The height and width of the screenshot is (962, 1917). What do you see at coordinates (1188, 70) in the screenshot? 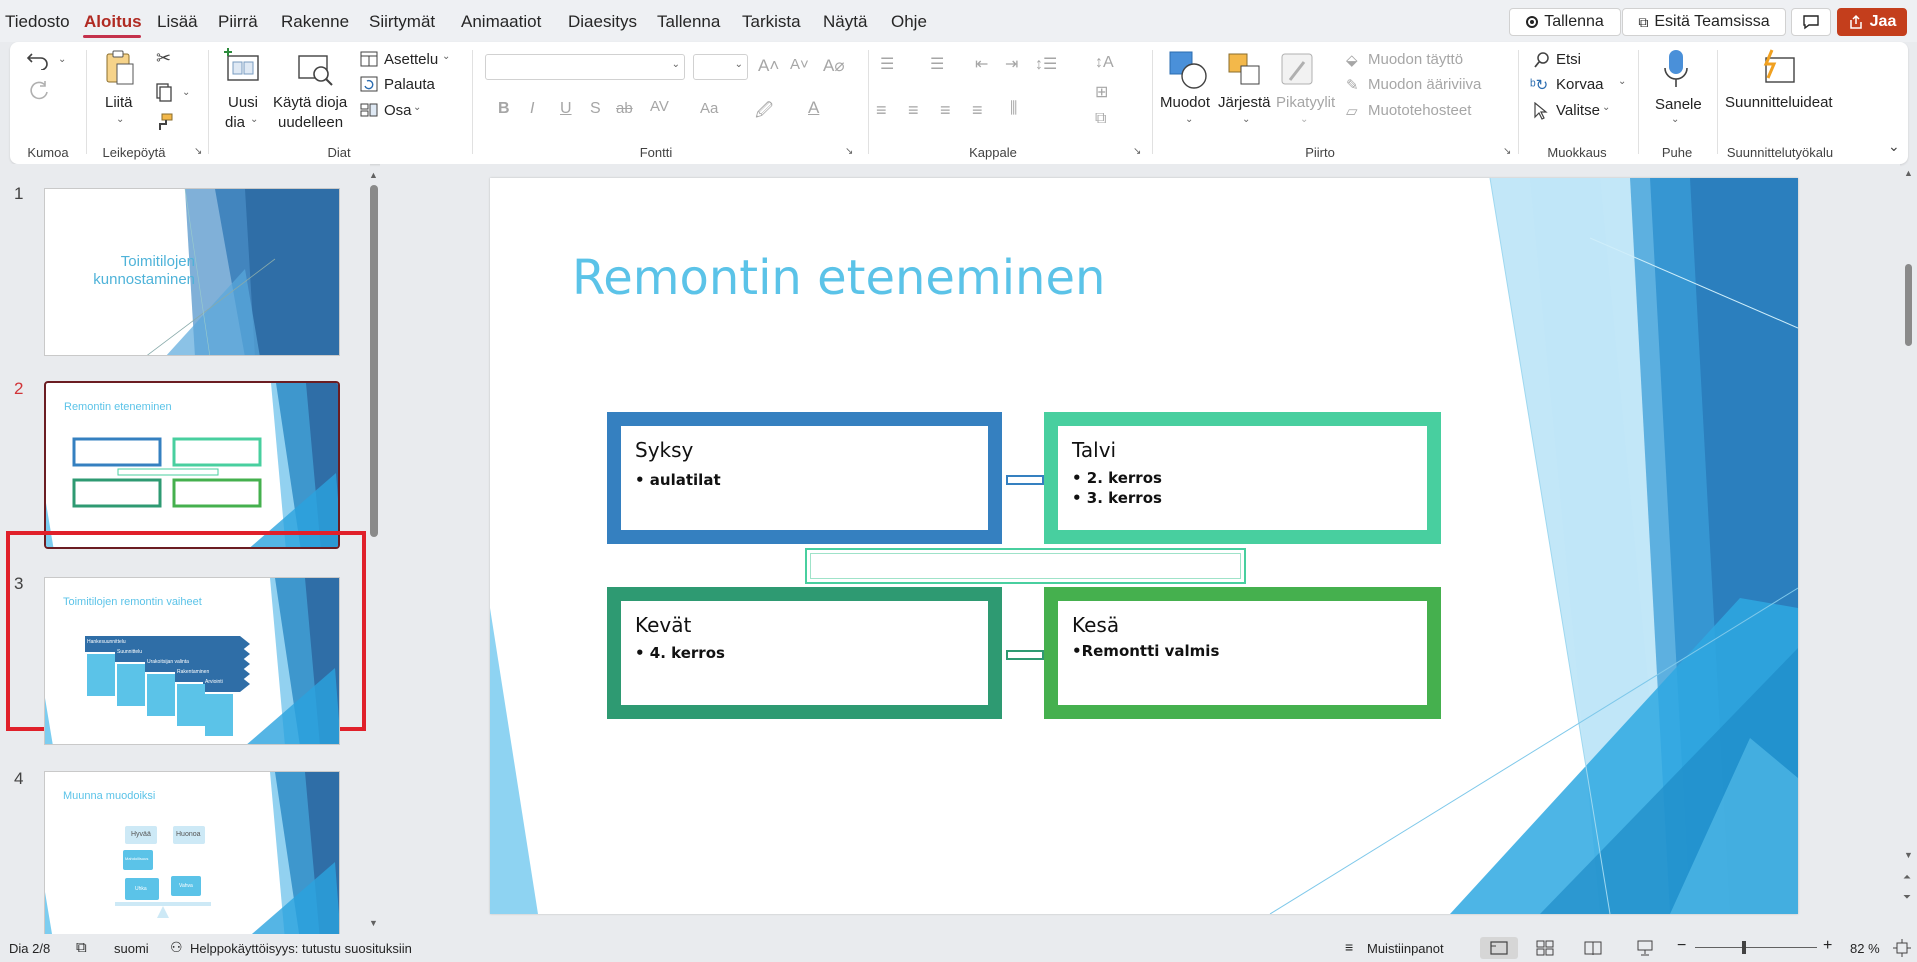
I see `shapes-icon` at bounding box center [1188, 70].